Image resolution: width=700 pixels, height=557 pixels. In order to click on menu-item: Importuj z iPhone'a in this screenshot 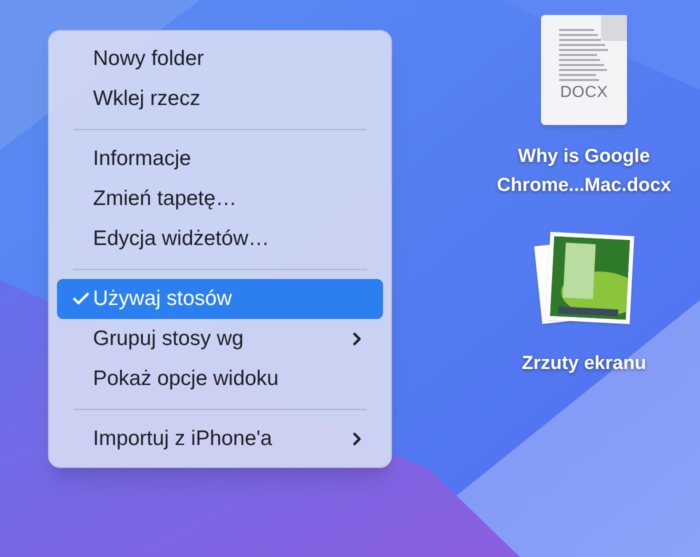, I will do `click(220, 439)`.